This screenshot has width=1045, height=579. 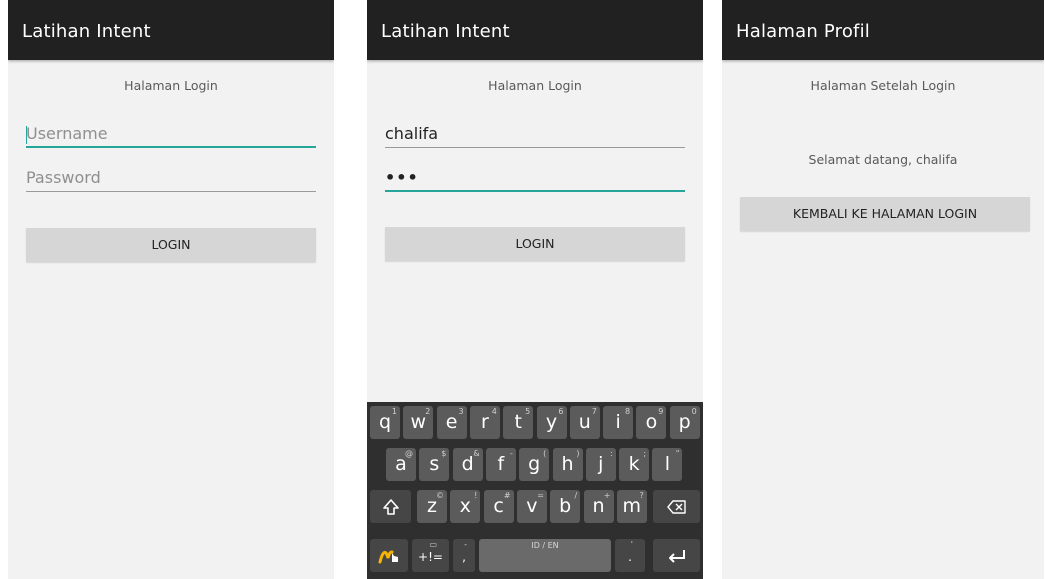 I want to click on key-hint: 1, so click(x=394, y=411).